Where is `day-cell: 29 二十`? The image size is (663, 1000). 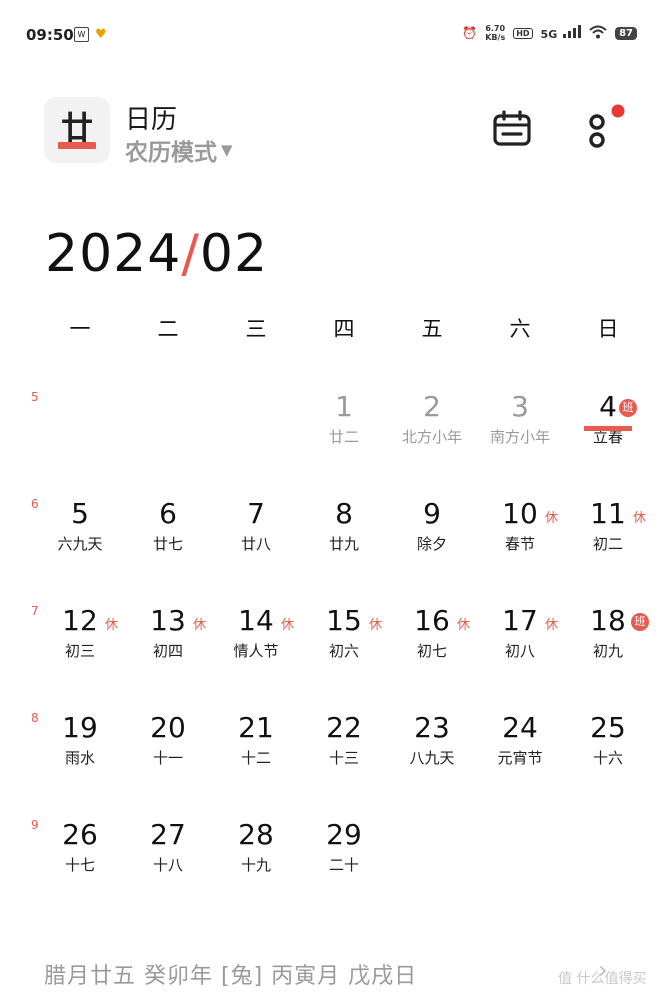 day-cell: 29 二十 is located at coordinates (344, 858).